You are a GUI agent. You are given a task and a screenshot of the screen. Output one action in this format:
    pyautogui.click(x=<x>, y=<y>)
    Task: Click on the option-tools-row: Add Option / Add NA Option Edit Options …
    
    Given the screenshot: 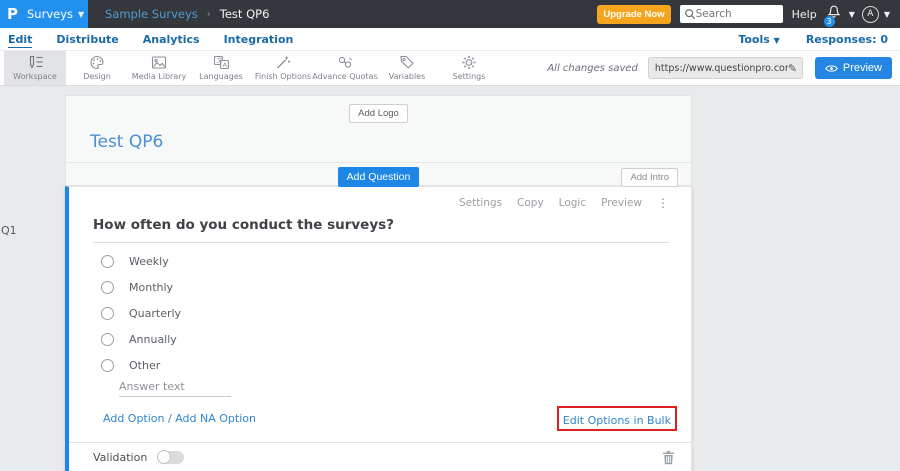 What is the action you would take?
    pyautogui.click(x=390, y=418)
    